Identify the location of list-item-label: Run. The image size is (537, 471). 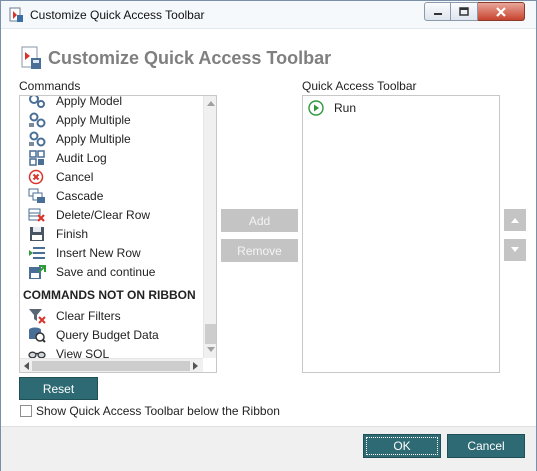
(345, 108).